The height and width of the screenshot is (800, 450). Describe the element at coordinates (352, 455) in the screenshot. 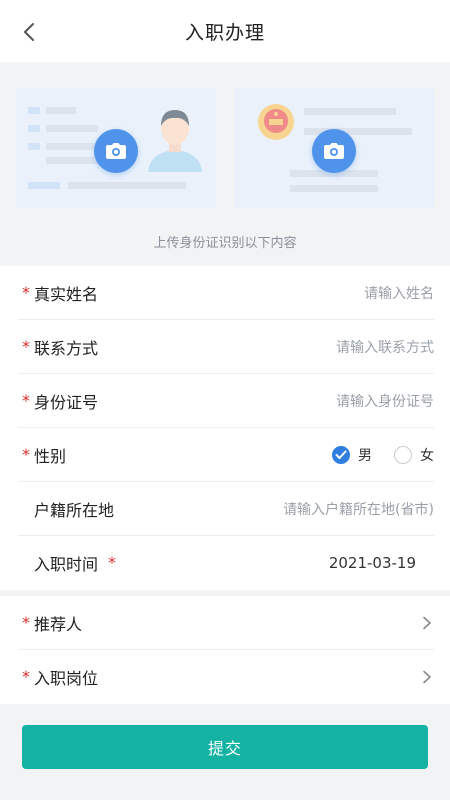

I see `gender-male-radio: 男` at that location.